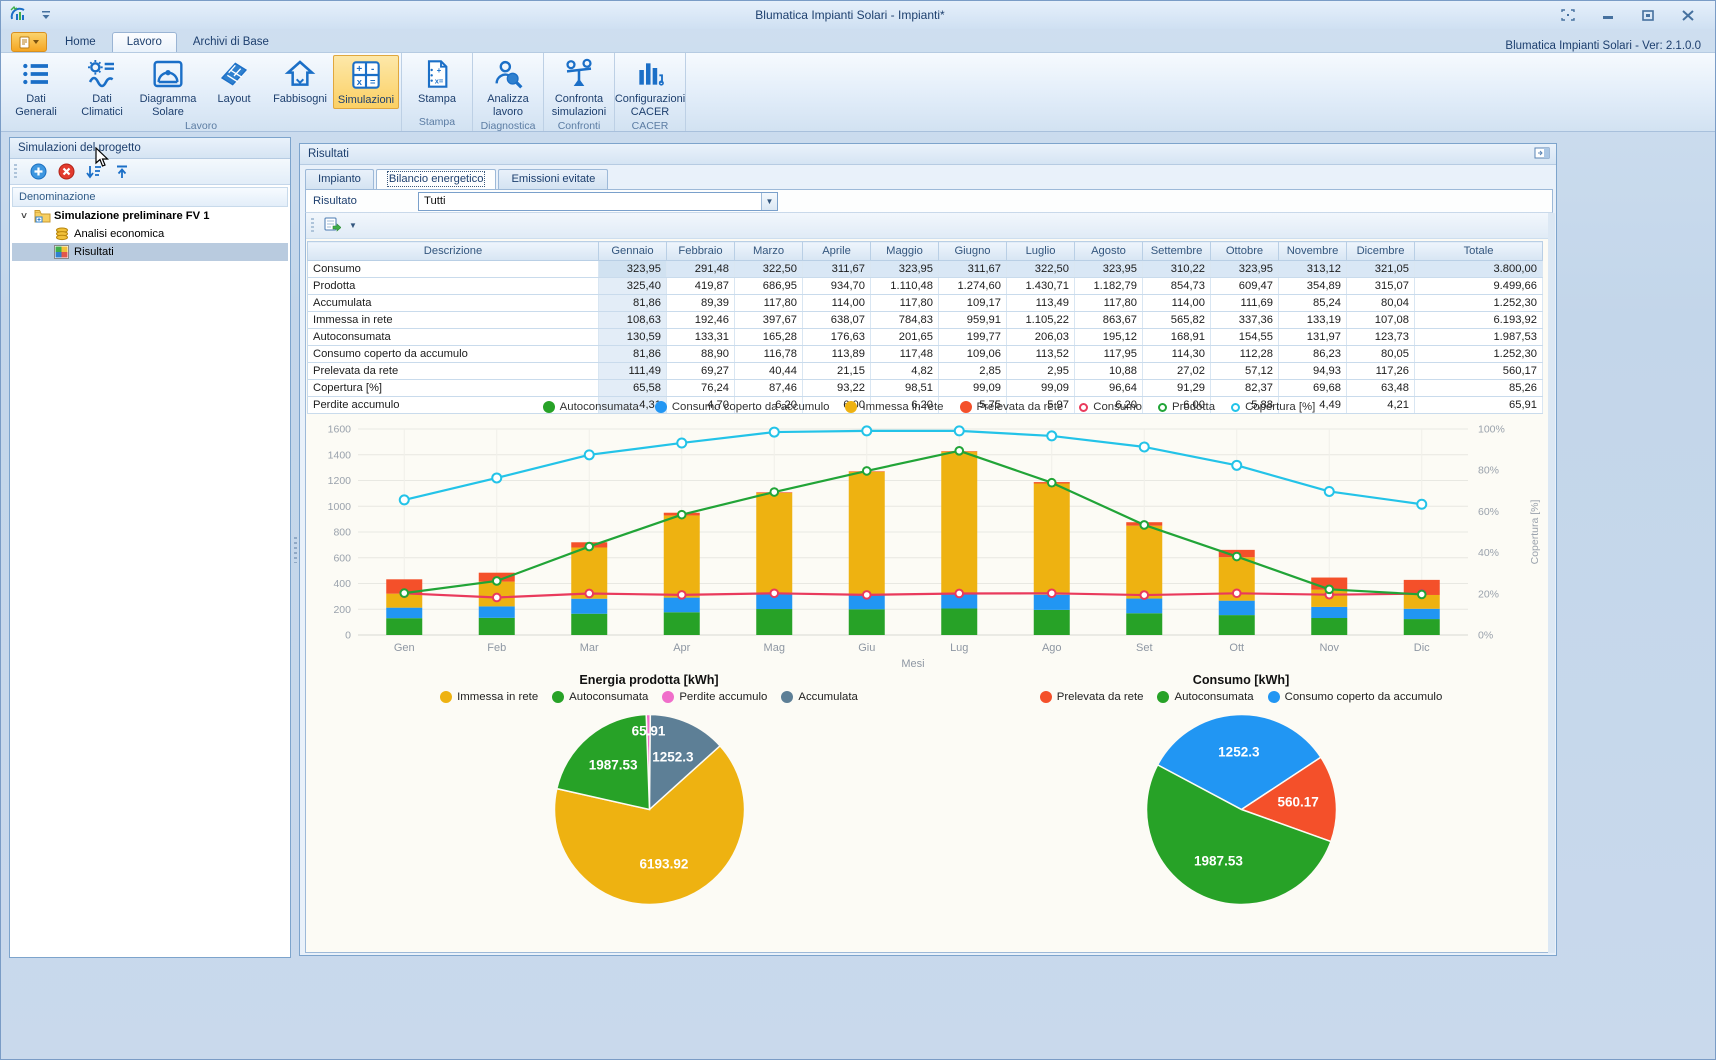 The height and width of the screenshot is (1060, 1716). What do you see at coordinates (1380, 251) in the screenshot?
I see `column-header-dicembre: Dicembre` at bounding box center [1380, 251].